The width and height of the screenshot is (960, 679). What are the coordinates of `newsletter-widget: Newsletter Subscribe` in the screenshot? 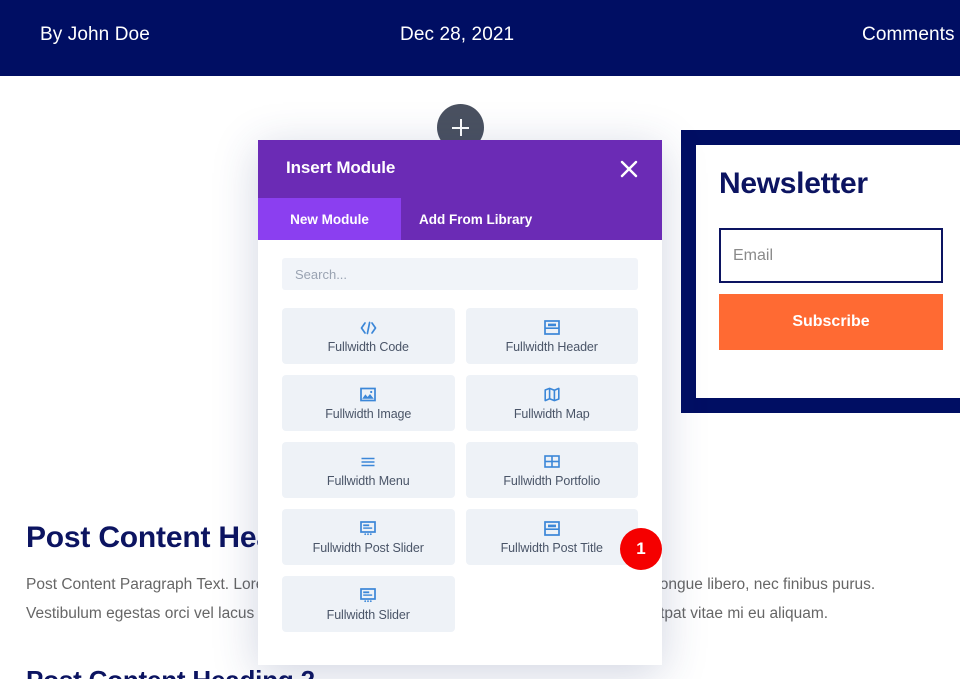 It's located at (820, 271).